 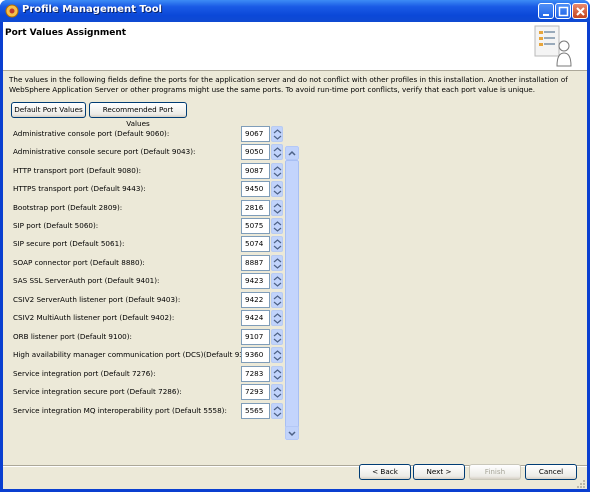 What do you see at coordinates (153, 337) in the screenshot?
I see `port-row: ORB listener port (Default 9100): 9107` at bounding box center [153, 337].